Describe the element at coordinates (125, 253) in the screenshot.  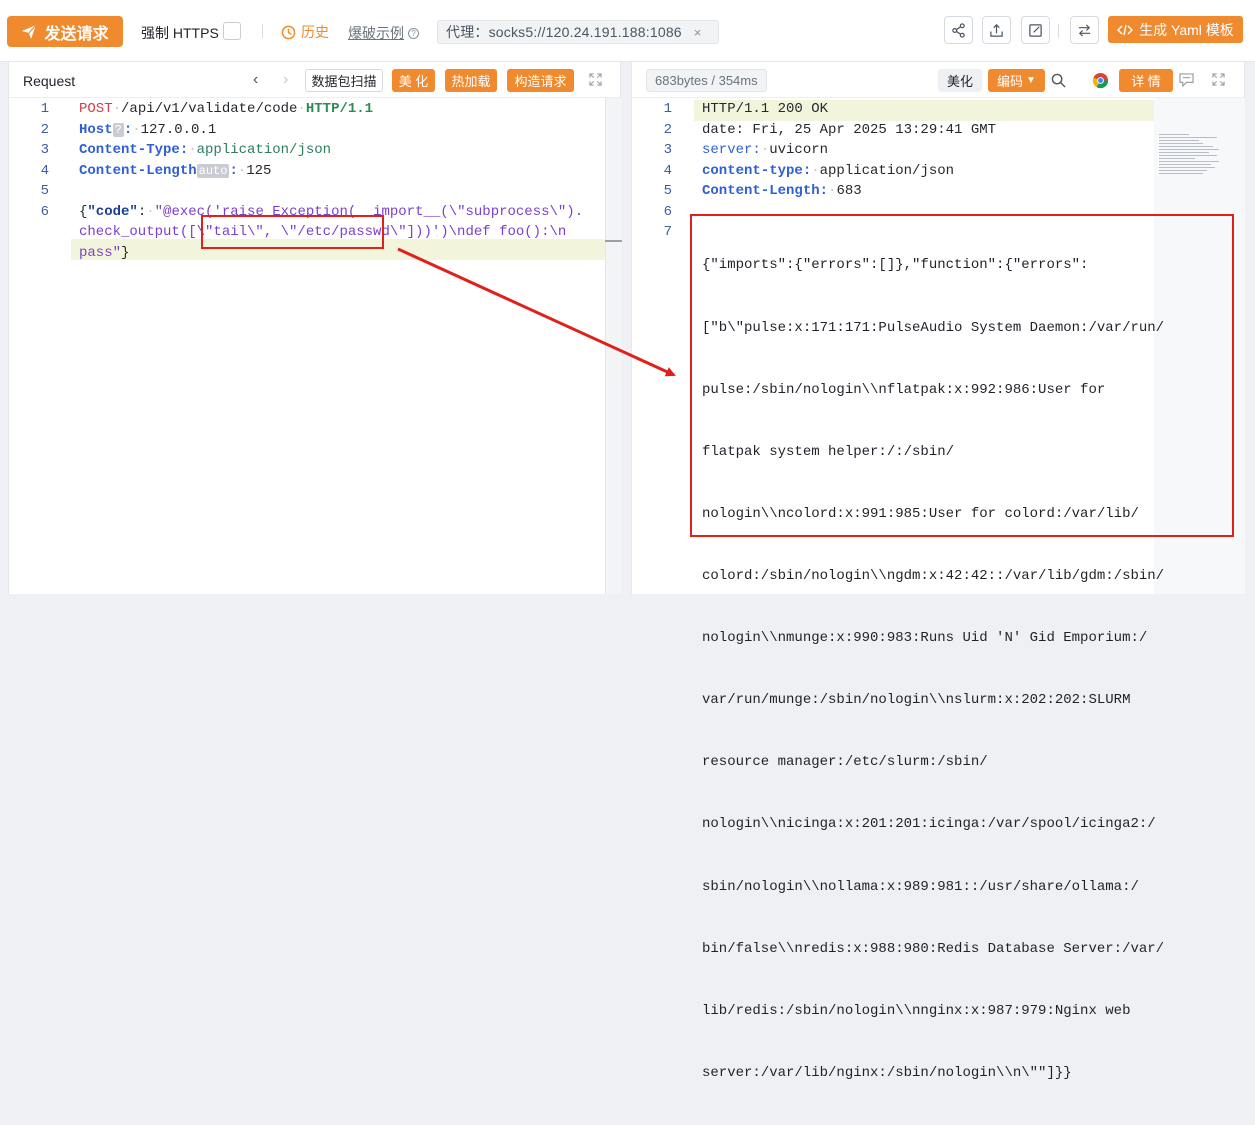
I see `brace: }` at that location.